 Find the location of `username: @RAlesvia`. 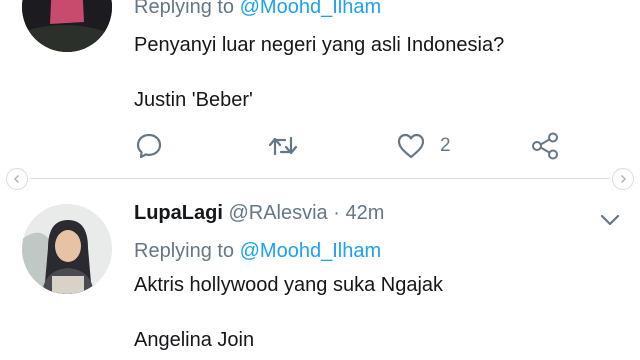

username: @RAlesvia is located at coordinates (277, 213).